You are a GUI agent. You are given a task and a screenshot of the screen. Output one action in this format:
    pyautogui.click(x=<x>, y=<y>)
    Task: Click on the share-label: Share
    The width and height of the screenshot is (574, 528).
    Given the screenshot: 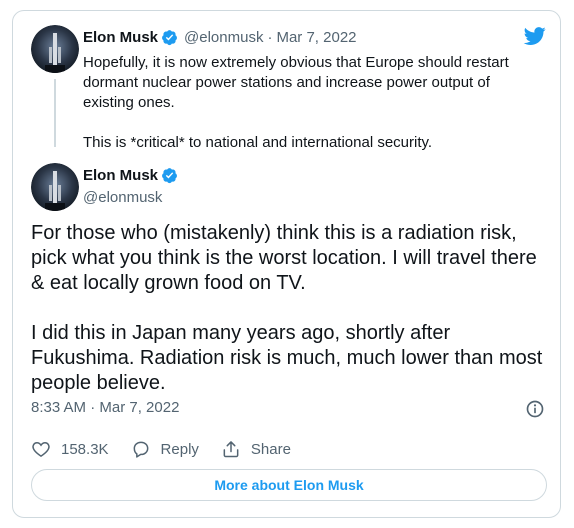 What is the action you would take?
    pyautogui.click(x=270, y=449)
    